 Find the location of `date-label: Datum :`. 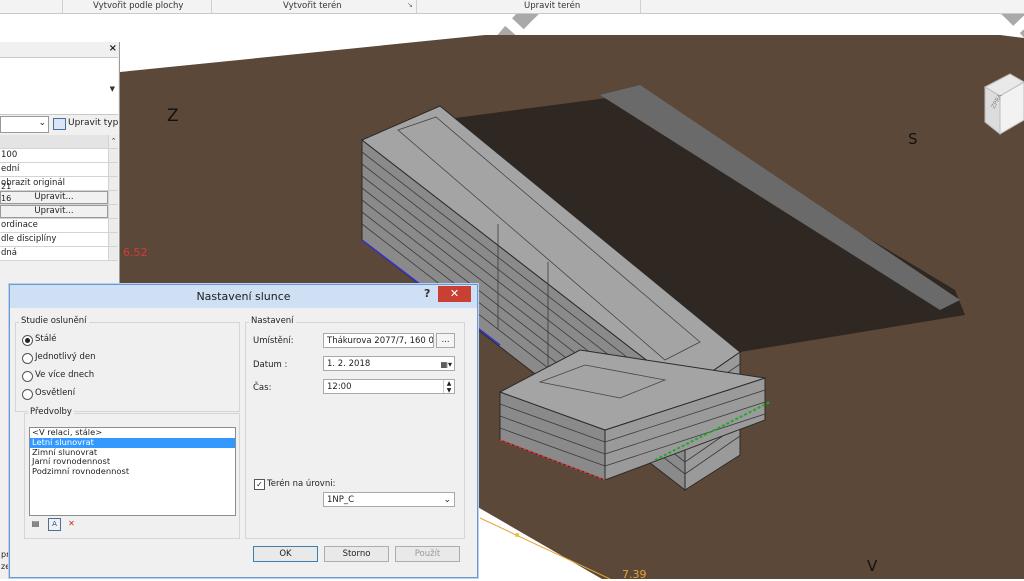

date-label: Datum : is located at coordinates (270, 365).